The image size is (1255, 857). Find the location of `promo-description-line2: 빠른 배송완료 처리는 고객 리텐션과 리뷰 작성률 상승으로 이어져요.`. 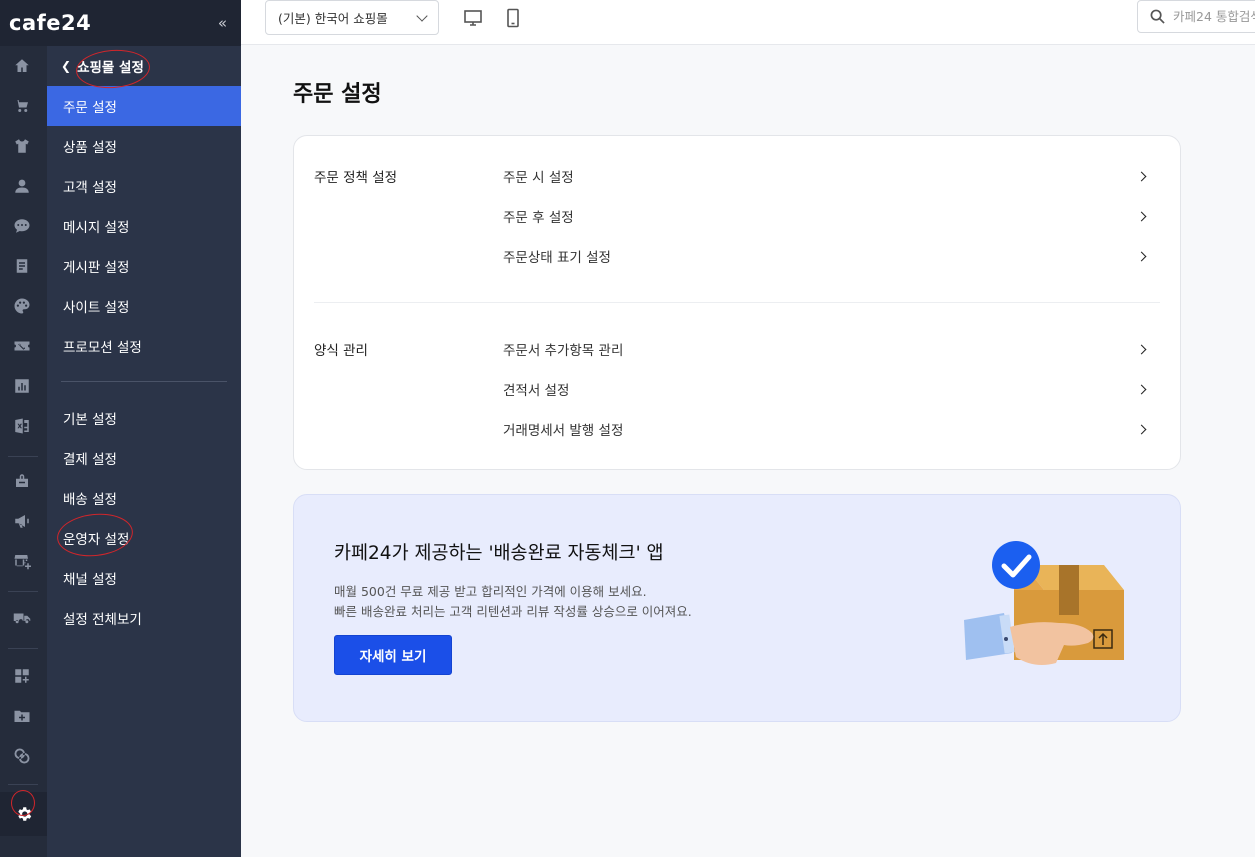

promo-description-line2: 빠른 배송완료 처리는 고객 리텐션과 리뷰 작성률 상승으로 이어져요. is located at coordinates (513, 611).